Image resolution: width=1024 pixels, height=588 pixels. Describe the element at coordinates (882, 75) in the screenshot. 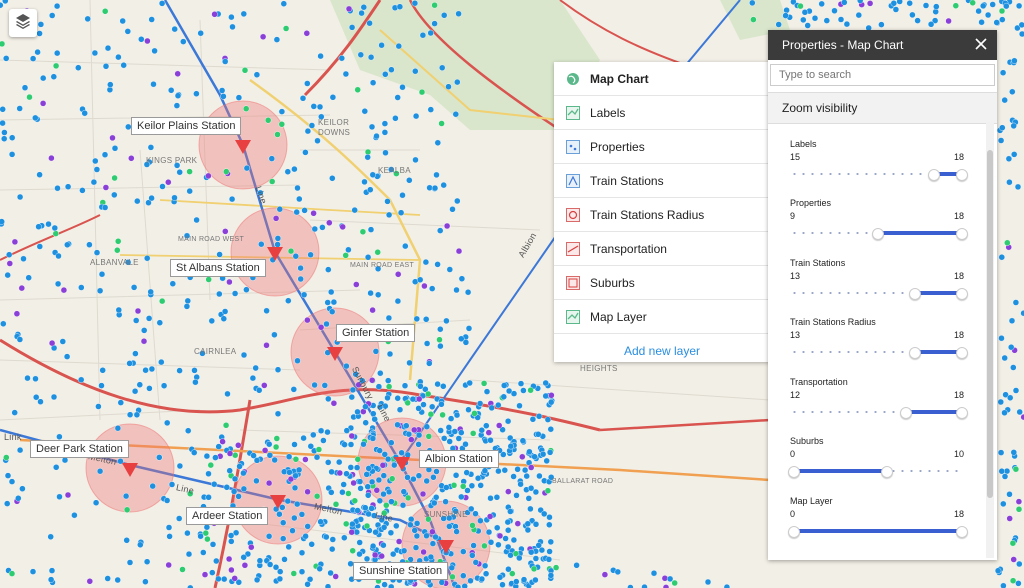

I see `search-input` at that location.